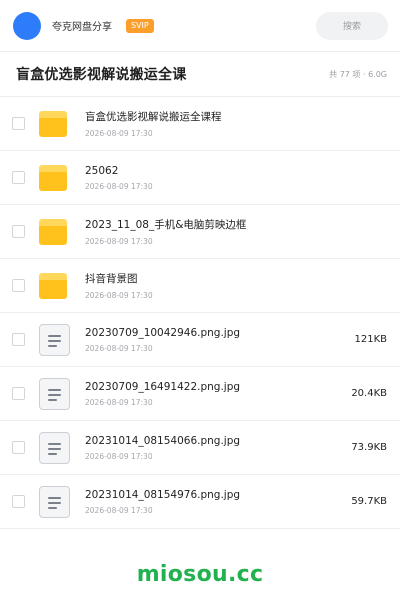 This screenshot has width=400, height=600. Describe the element at coordinates (200, 74) in the screenshot. I see `folder-title-row: 盲盒优选影视解说搬运全课 共 77 项 · 6.0G` at that location.